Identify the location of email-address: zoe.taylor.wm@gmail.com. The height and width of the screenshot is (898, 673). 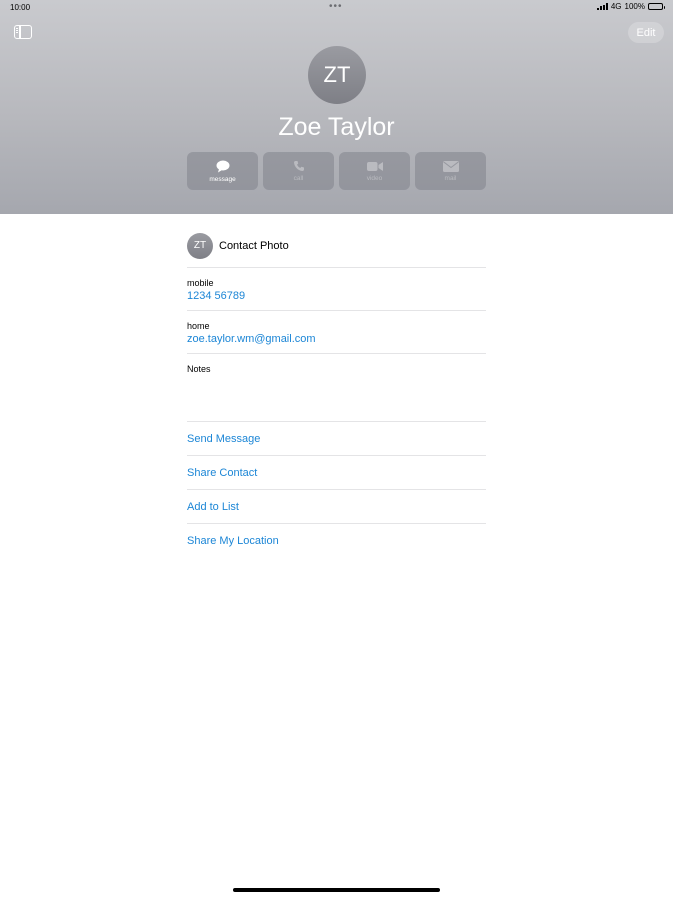
(336, 339).